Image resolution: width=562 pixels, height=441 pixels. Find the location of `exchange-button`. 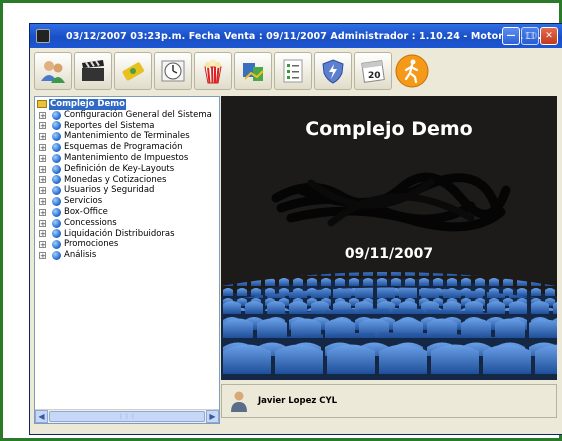

exchange-button is located at coordinates (253, 71).